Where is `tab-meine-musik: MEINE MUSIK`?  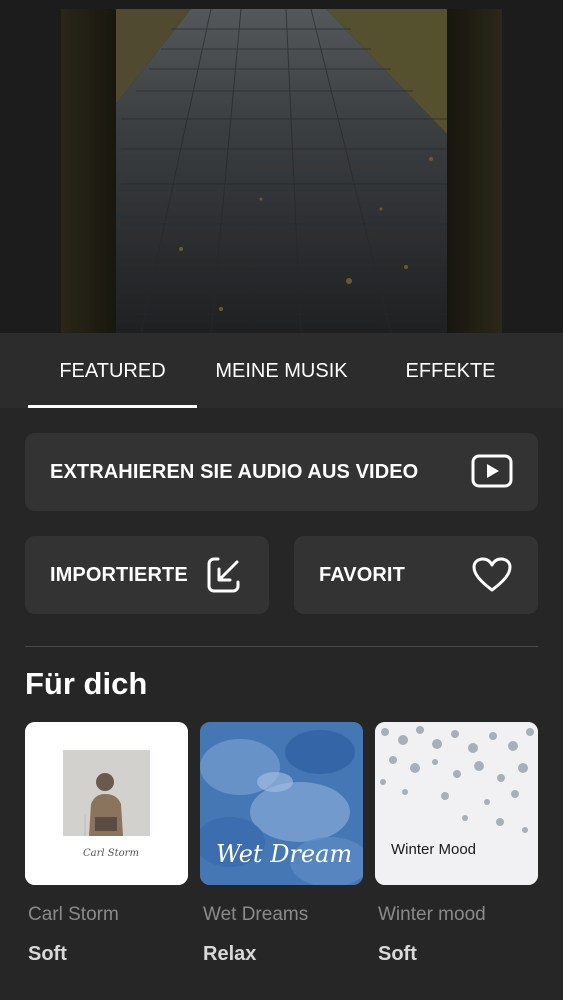
tab-meine-musik: MEINE MUSIK is located at coordinates (281, 370).